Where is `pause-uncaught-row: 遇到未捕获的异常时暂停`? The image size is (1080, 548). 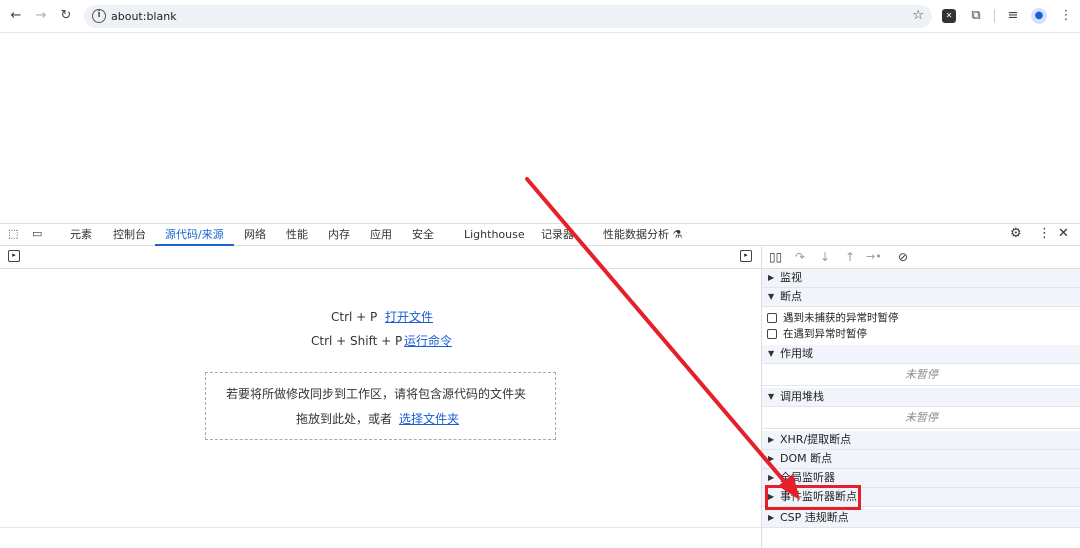 pause-uncaught-row: 遇到未捕获的异常时暂停 is located at coordinates (921, 318).